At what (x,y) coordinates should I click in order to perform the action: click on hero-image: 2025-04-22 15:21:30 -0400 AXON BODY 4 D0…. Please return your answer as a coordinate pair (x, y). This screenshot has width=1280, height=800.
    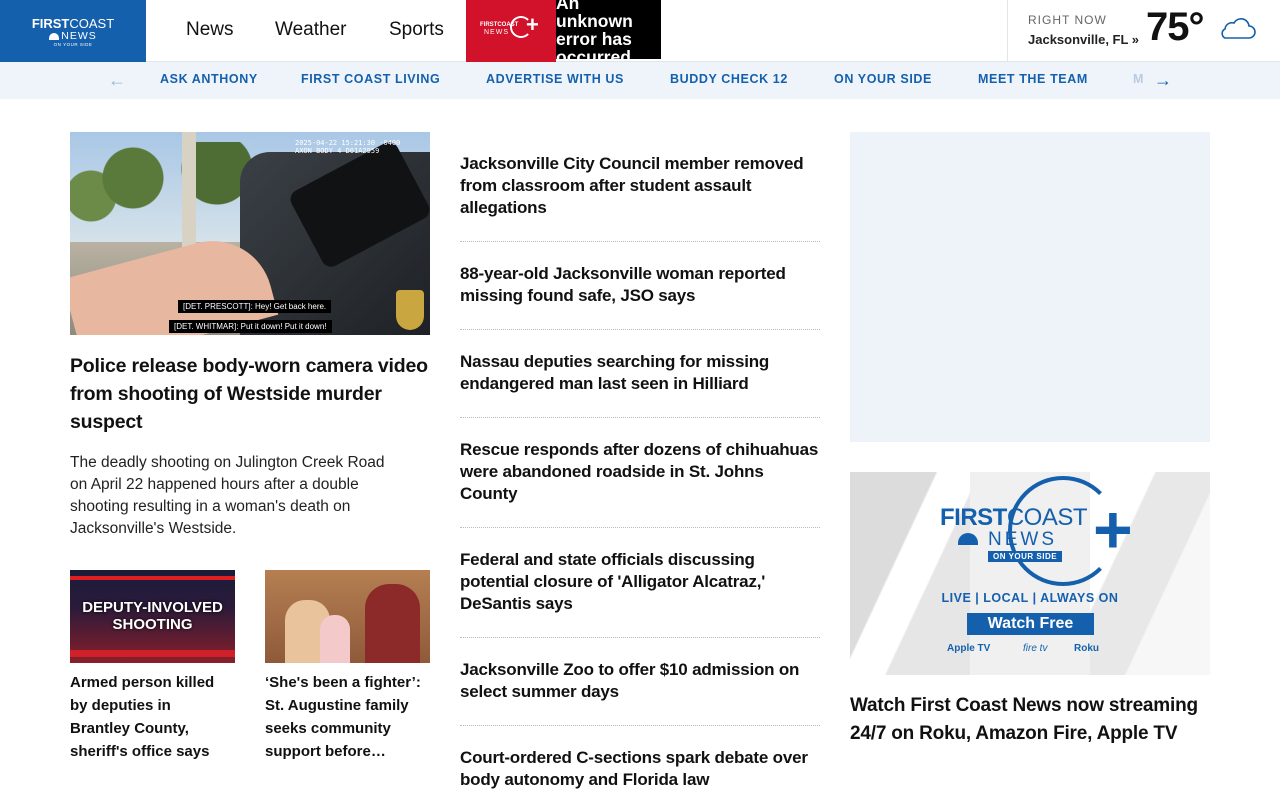
    Looking at the image, I should click on (250, 233).